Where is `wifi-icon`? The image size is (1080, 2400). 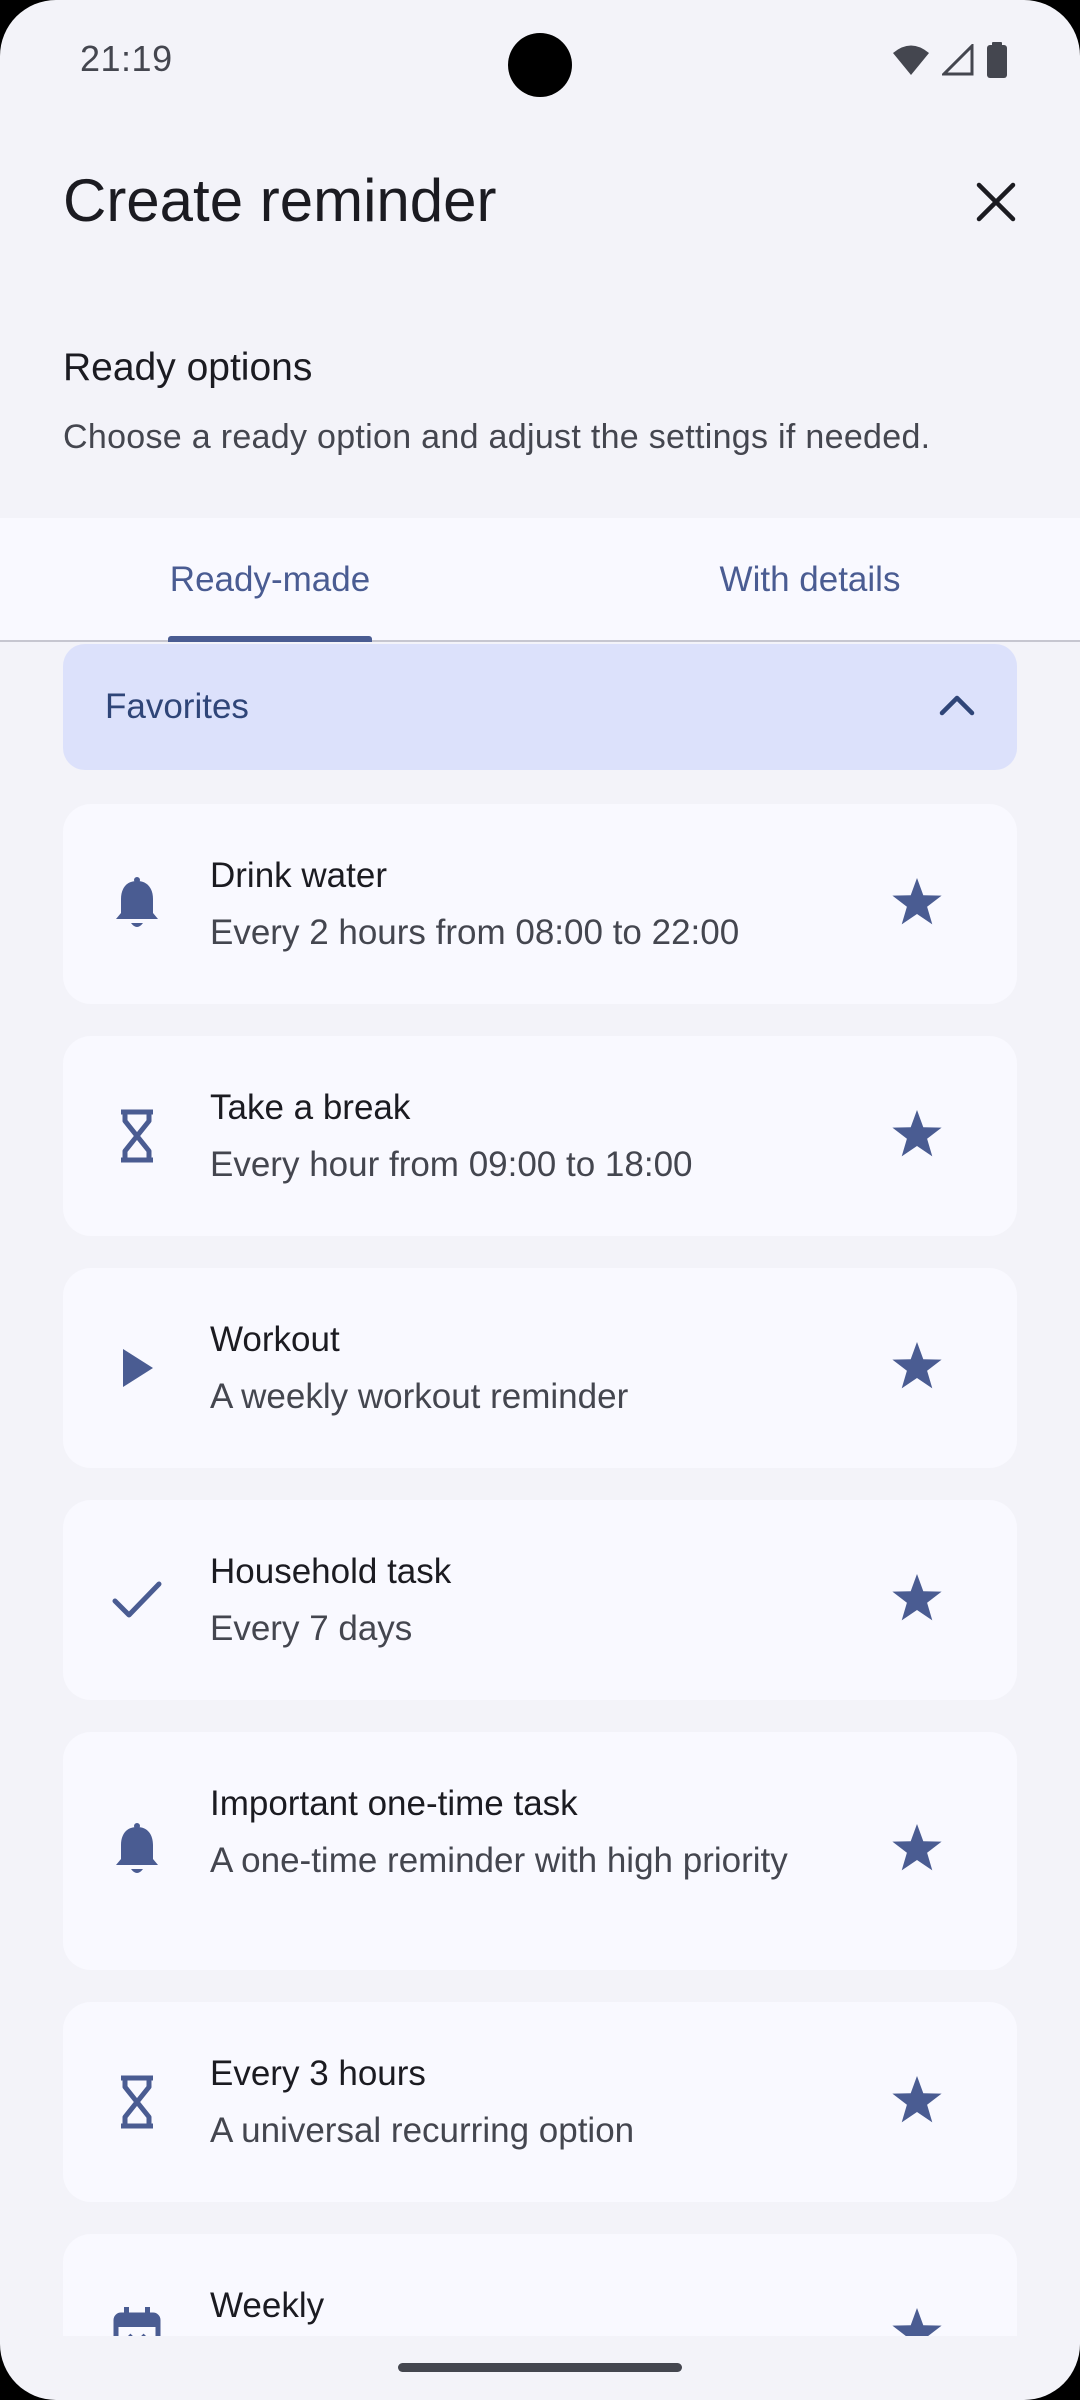
wifi-icon is located at coordinates (911, 62).